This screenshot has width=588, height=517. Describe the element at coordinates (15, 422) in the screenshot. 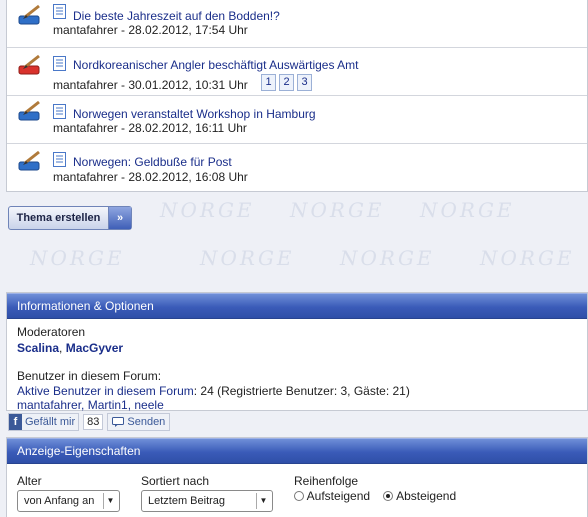

I see `facebook-icon: f` at that location.